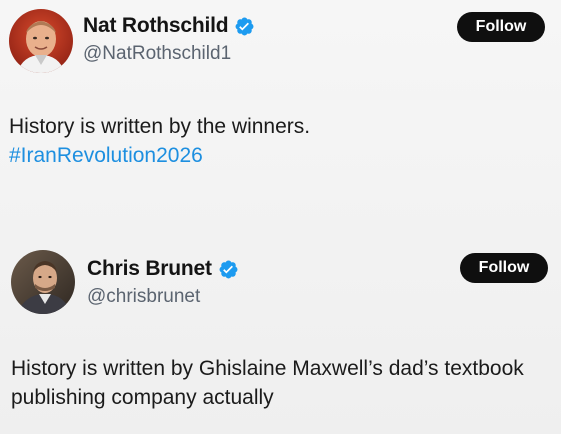 The width and height of the screenshot is (561, 434). I want to click on handle: @NatRothschild1, so click(157, 54).